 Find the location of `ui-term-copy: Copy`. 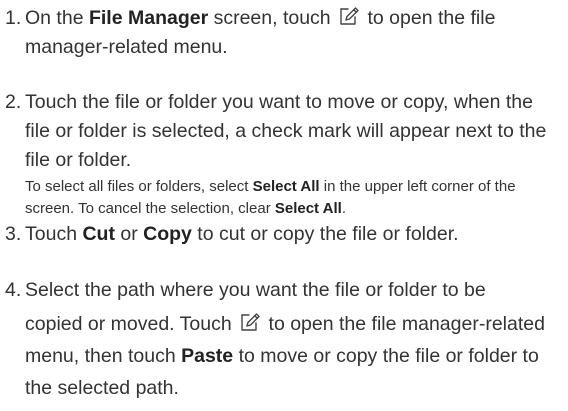

ui-term-copy: Copy is located at coordinates (167, 234).